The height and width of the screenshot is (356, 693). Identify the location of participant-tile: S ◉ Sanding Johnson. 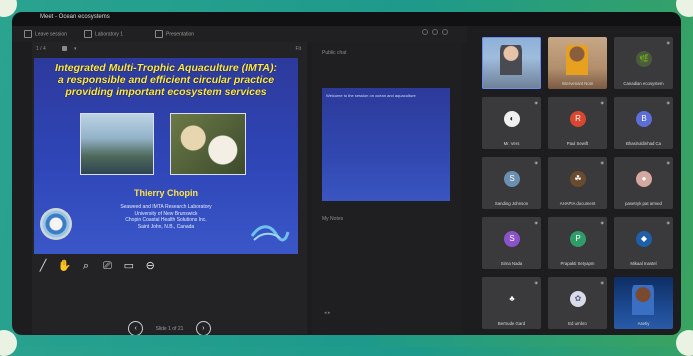
(511, 183).